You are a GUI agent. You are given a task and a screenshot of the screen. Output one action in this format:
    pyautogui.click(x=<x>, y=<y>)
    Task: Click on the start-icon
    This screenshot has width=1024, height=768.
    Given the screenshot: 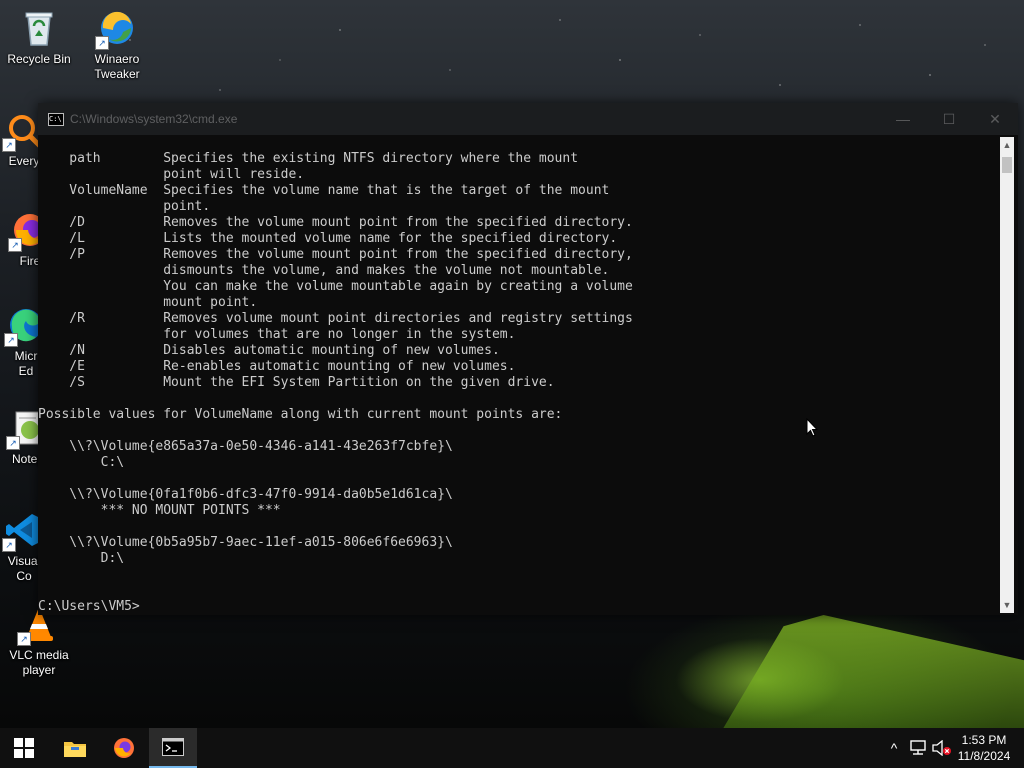 What is the action you would take?
    pyautogui.click(x=24, y=748)
    